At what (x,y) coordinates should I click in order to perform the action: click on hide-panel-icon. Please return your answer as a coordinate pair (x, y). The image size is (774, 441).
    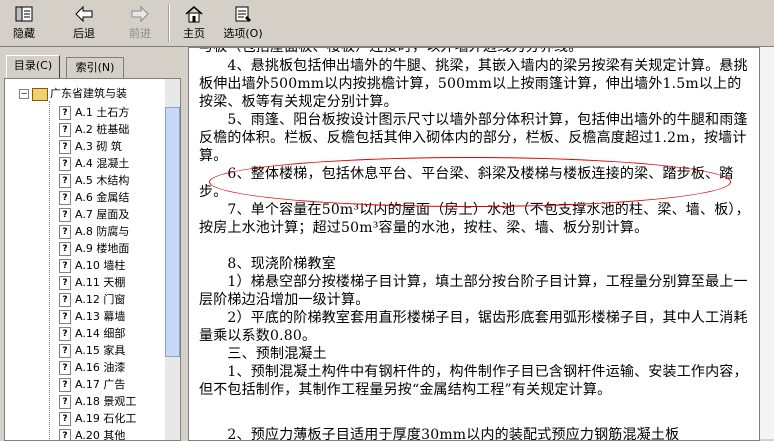
    Looking at the image, I should click on (24, 14).